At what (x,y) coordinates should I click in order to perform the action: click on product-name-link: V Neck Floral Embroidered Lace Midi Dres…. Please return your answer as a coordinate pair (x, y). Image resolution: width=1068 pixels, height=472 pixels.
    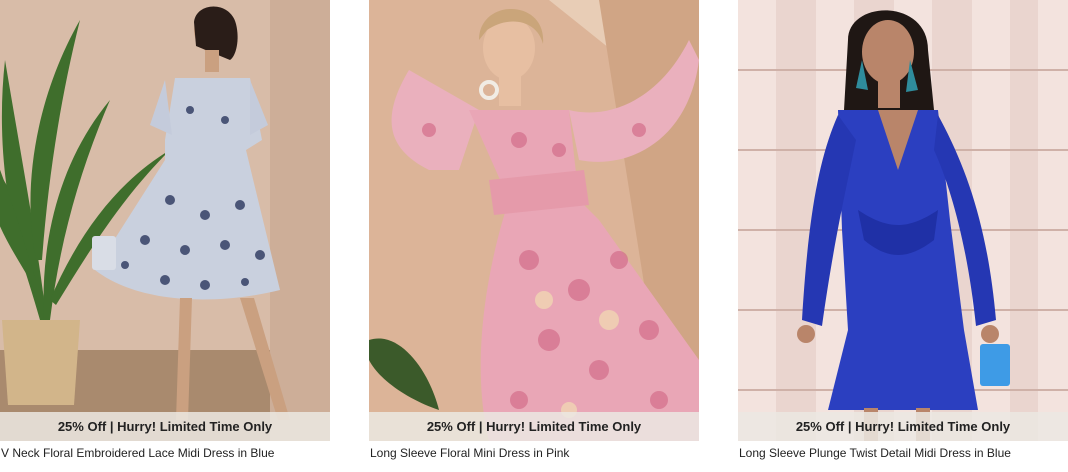
    Looking at the image, I should click on (166, 453).